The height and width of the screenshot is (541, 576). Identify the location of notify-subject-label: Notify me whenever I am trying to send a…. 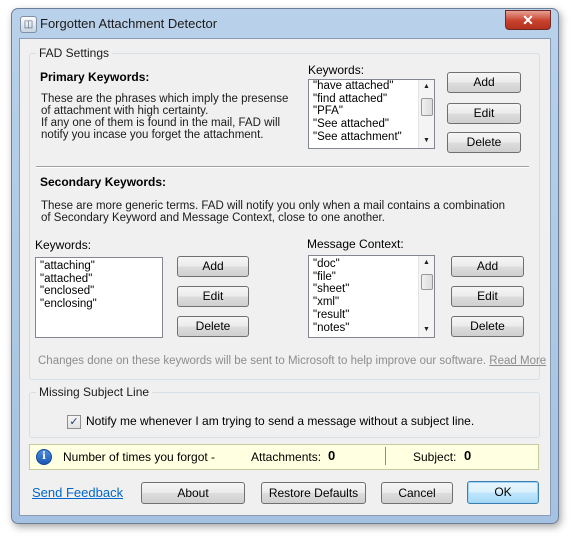
(280, 421).